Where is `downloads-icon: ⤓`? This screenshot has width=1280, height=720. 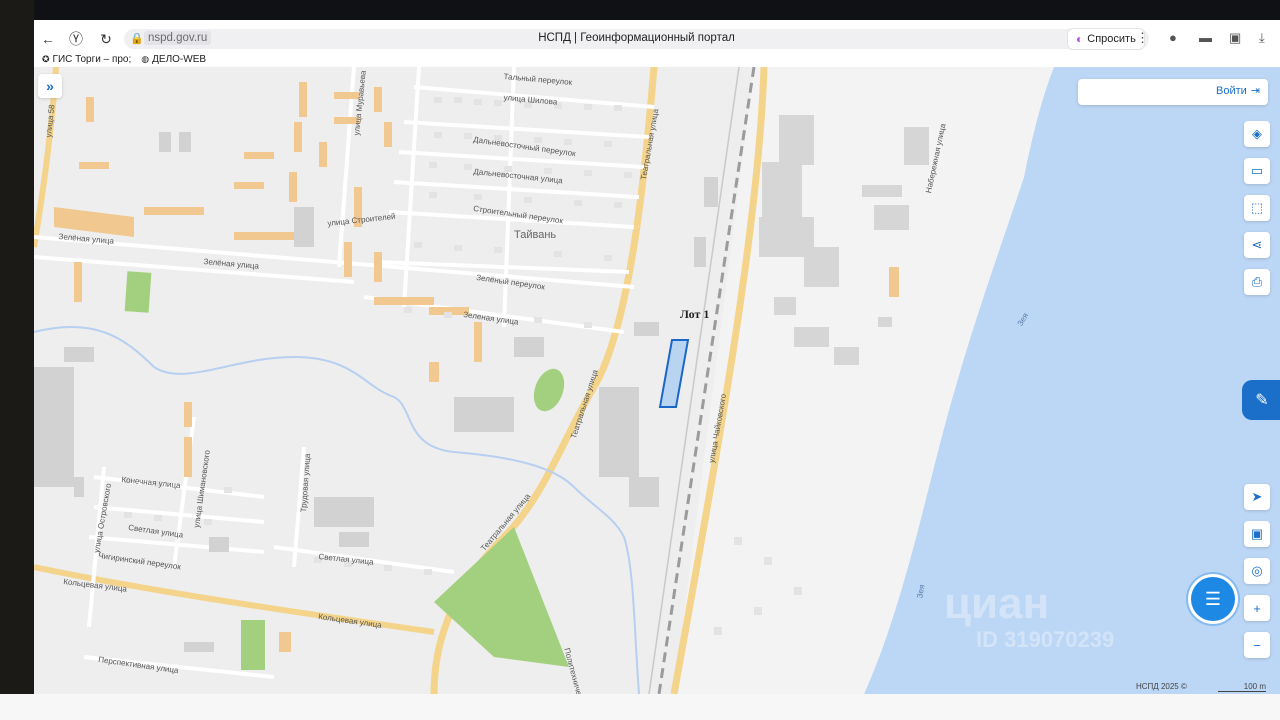
downloads-icon: ⤓ is located at coordinates (1262, 38).